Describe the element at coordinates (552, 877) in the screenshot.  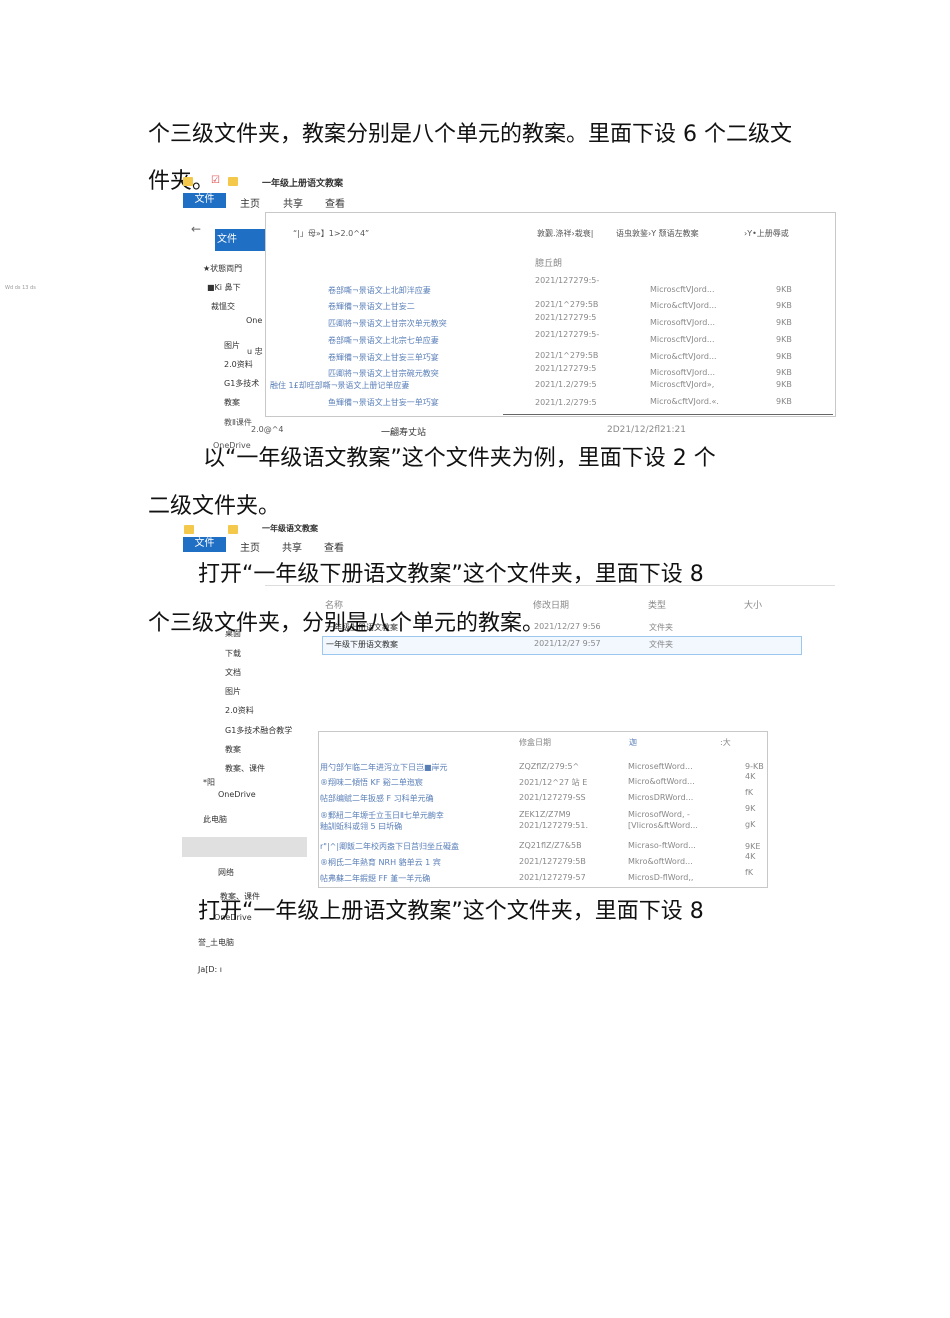
I see `file-date: 2021/127279-57` at that location.